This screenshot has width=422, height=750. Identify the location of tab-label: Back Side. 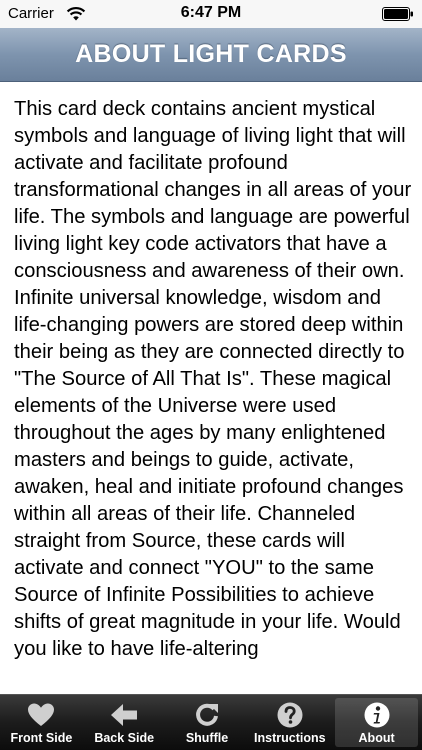
(124, 738).